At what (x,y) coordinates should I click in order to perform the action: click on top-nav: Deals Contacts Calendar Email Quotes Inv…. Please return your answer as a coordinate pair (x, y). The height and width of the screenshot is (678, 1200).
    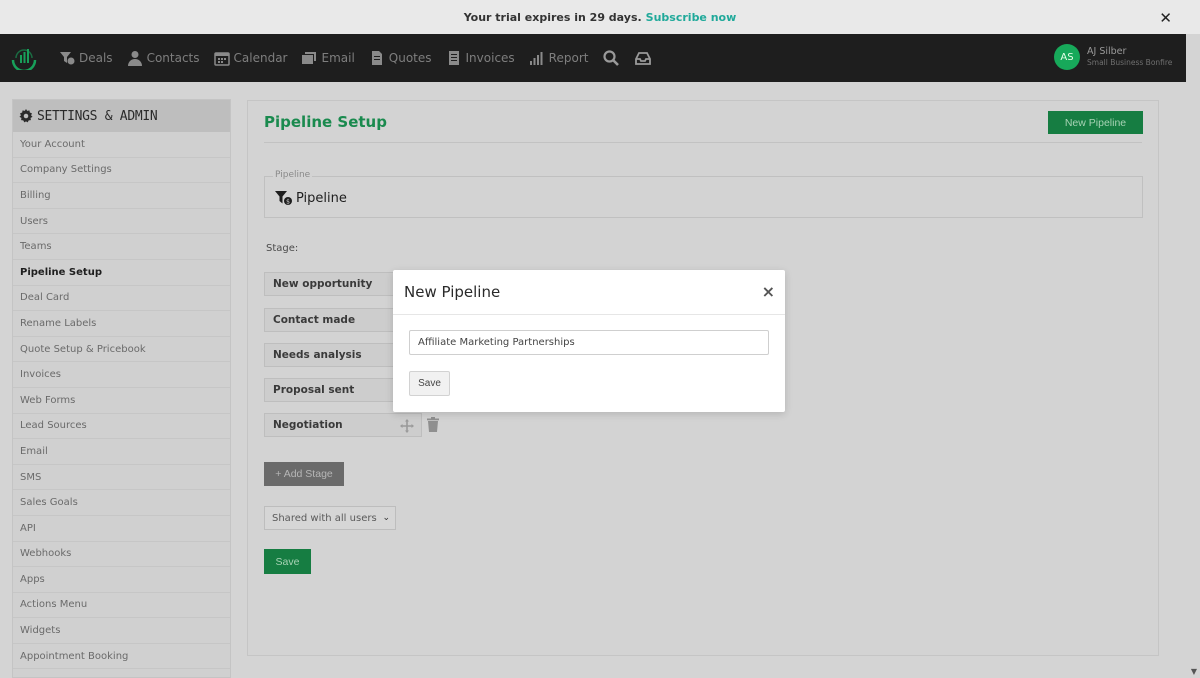
    Looking at the image, I should click on (593, 58).